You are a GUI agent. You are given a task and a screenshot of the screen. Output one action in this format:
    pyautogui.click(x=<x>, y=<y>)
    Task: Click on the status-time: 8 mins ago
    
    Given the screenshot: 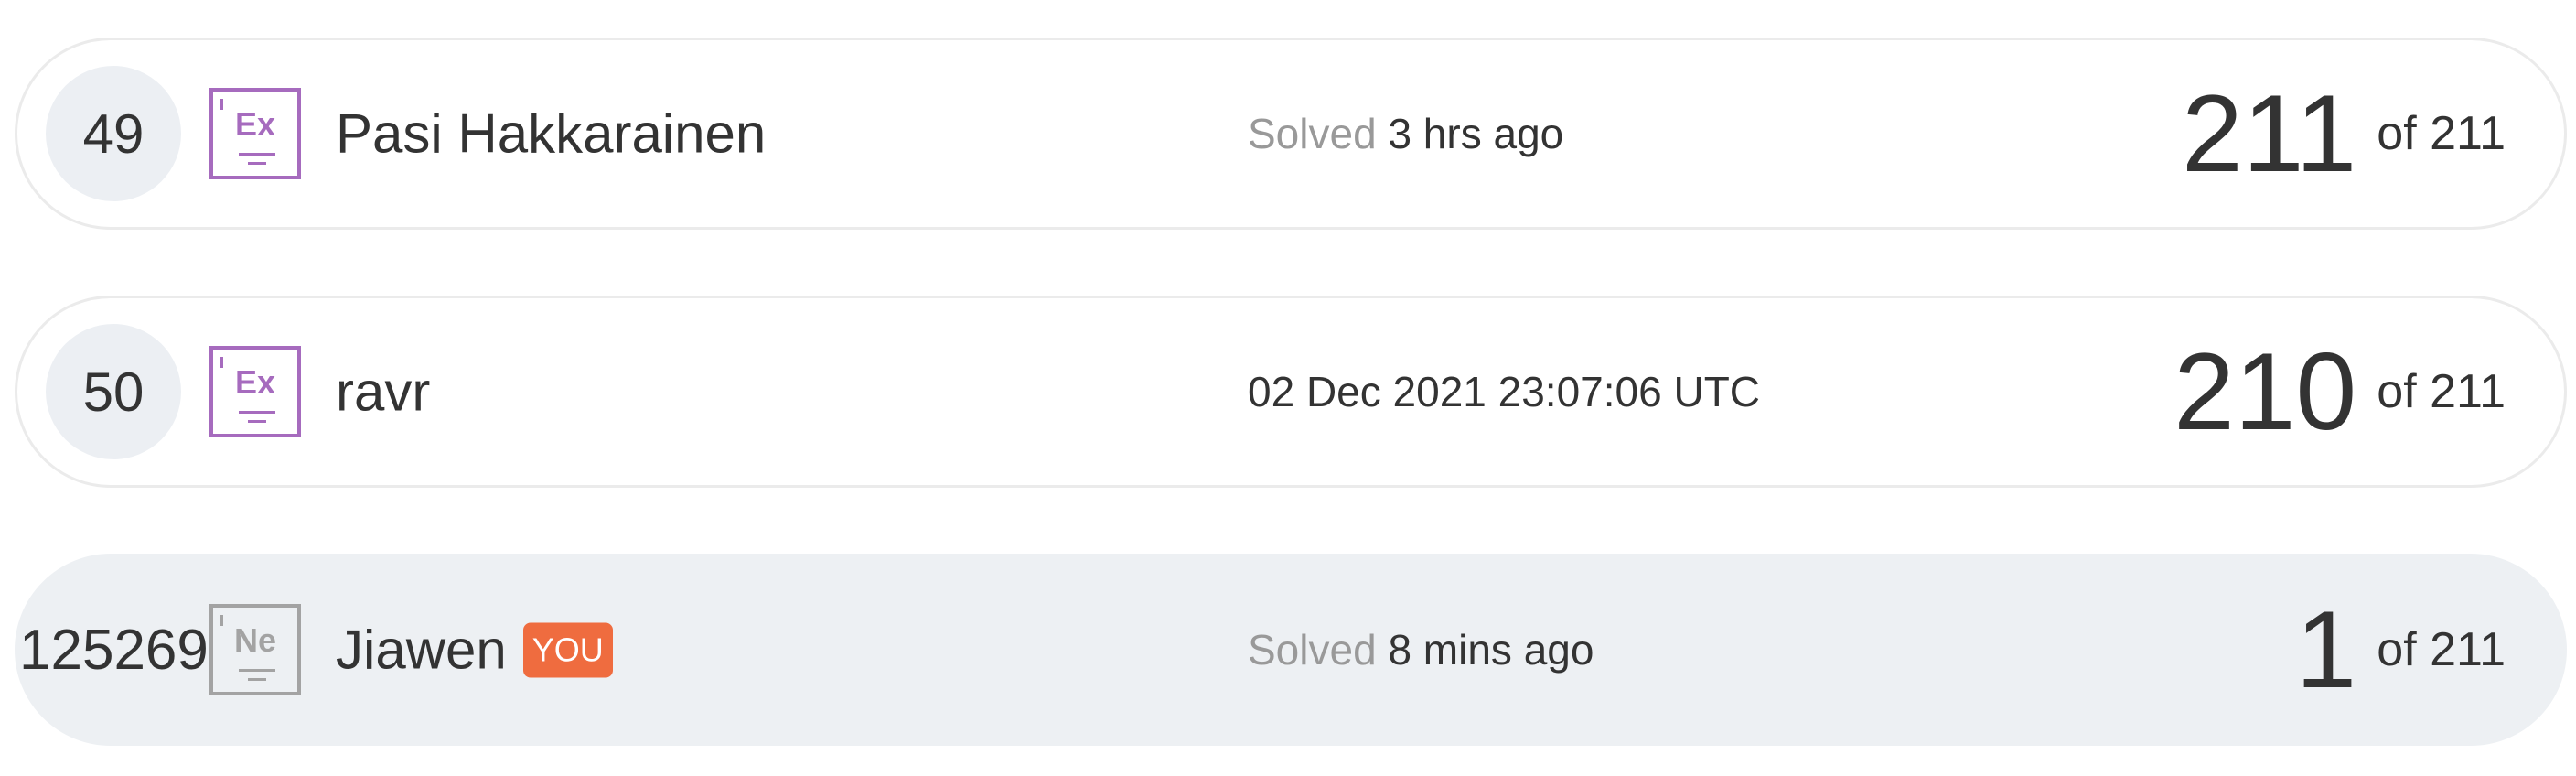 What is the action you would take?
    pyautogui.click(x=1491, y=650)
    